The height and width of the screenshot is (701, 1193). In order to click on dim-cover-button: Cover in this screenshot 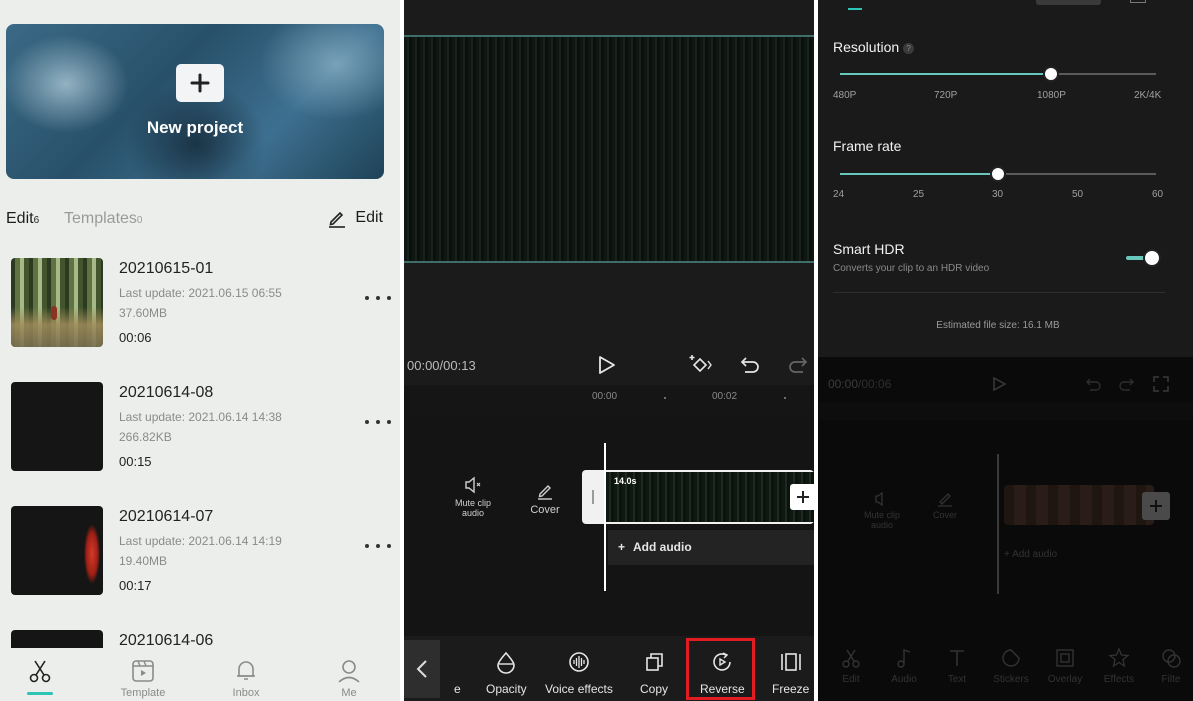, I will do `click(945, 505)`.